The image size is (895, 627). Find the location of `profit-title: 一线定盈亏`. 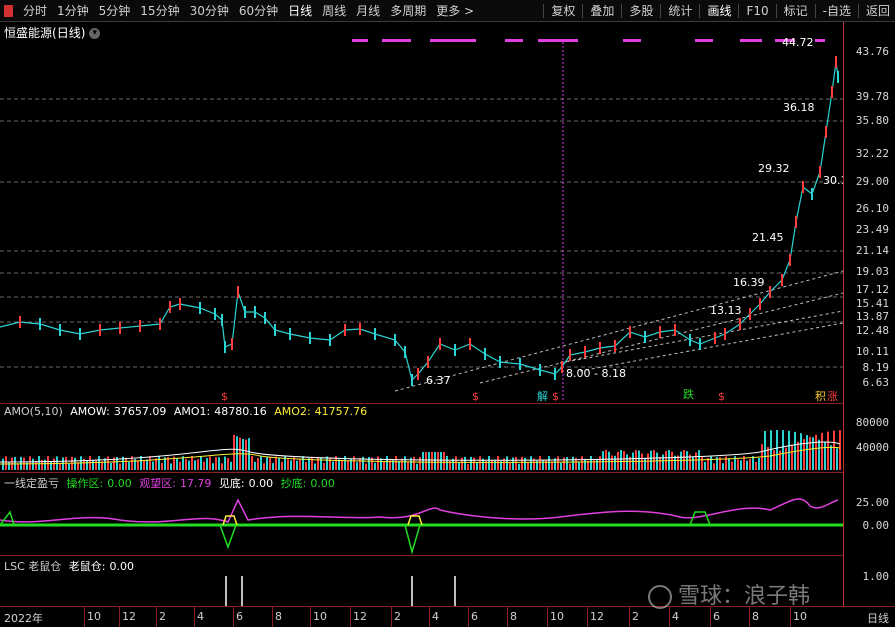

profit-title: 一线定盈亏 is located at coordinates (31, 483).